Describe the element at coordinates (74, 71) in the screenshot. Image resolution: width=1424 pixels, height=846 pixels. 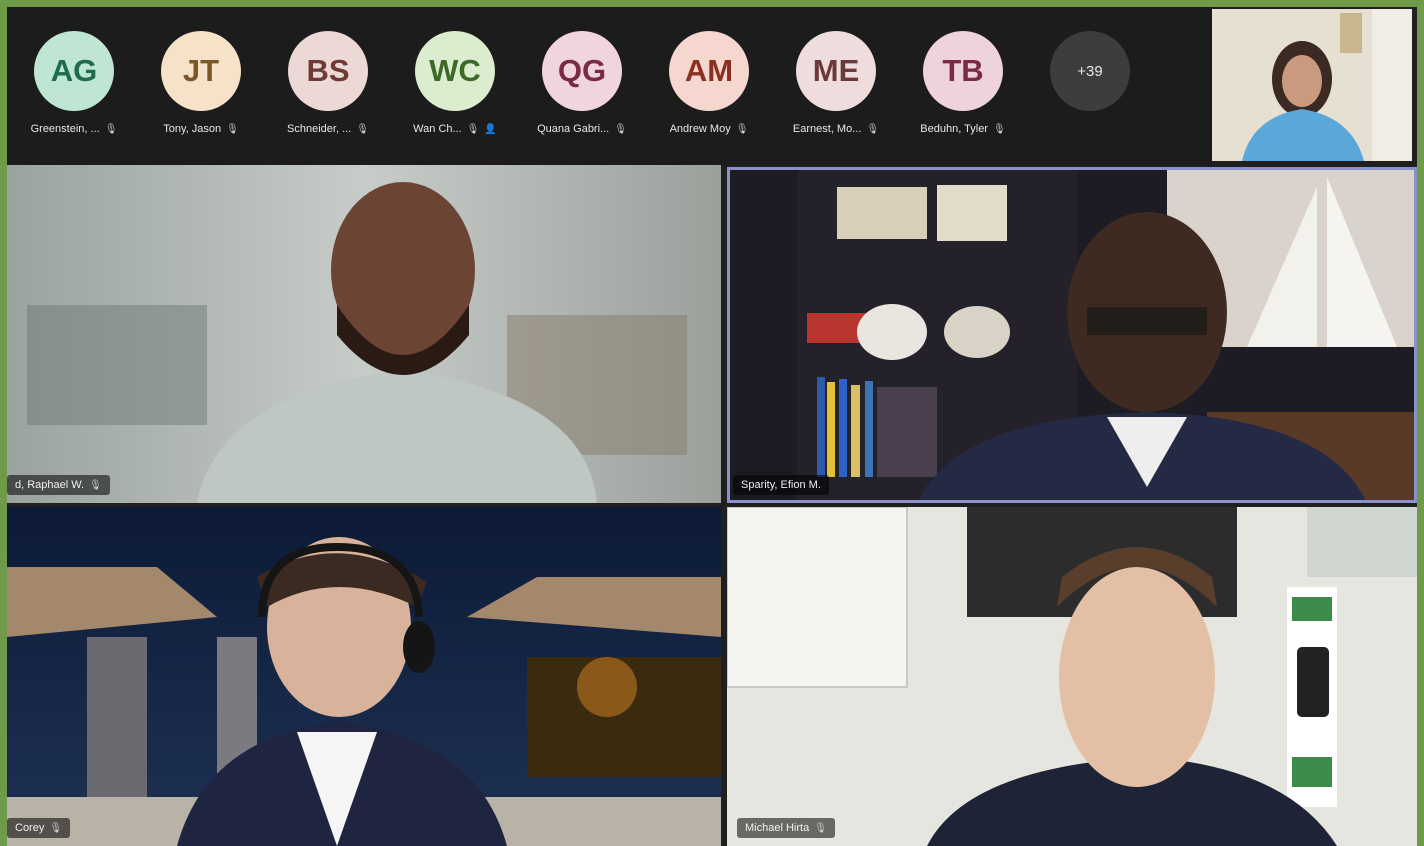
I see `avatar: AG` at that location.